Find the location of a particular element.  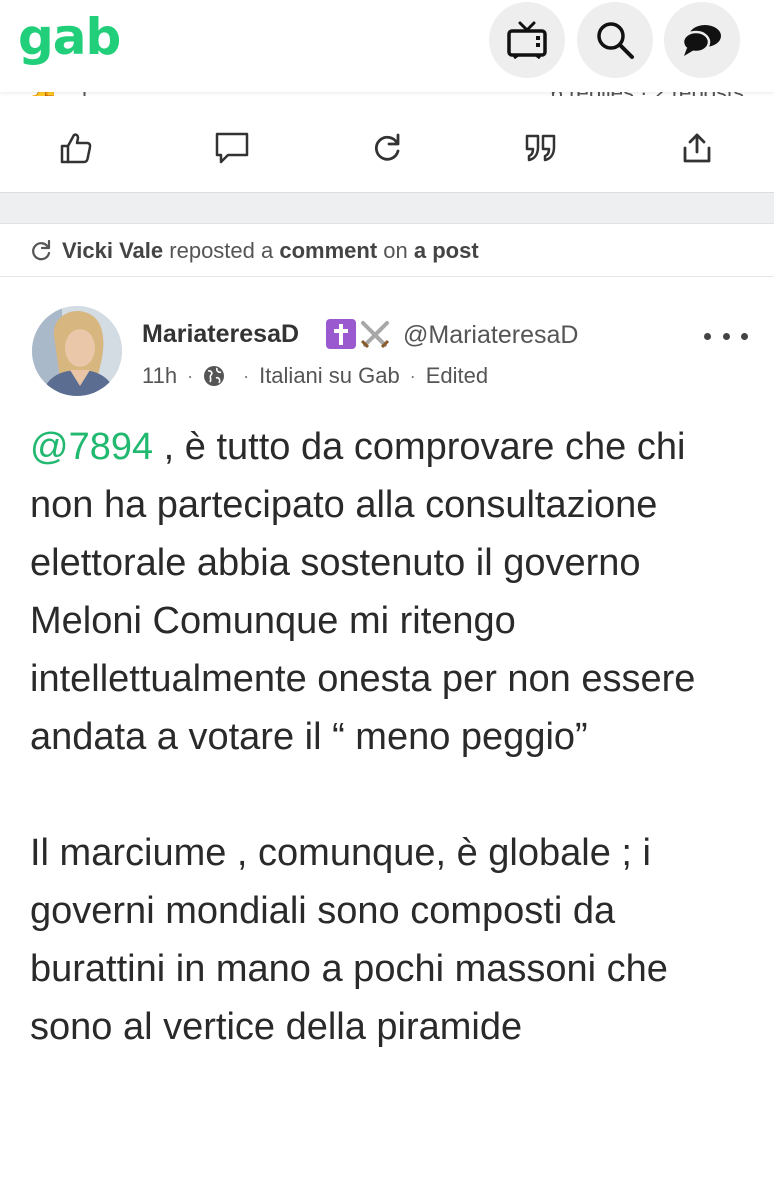

comment-button is located at coordinates (232, 148).